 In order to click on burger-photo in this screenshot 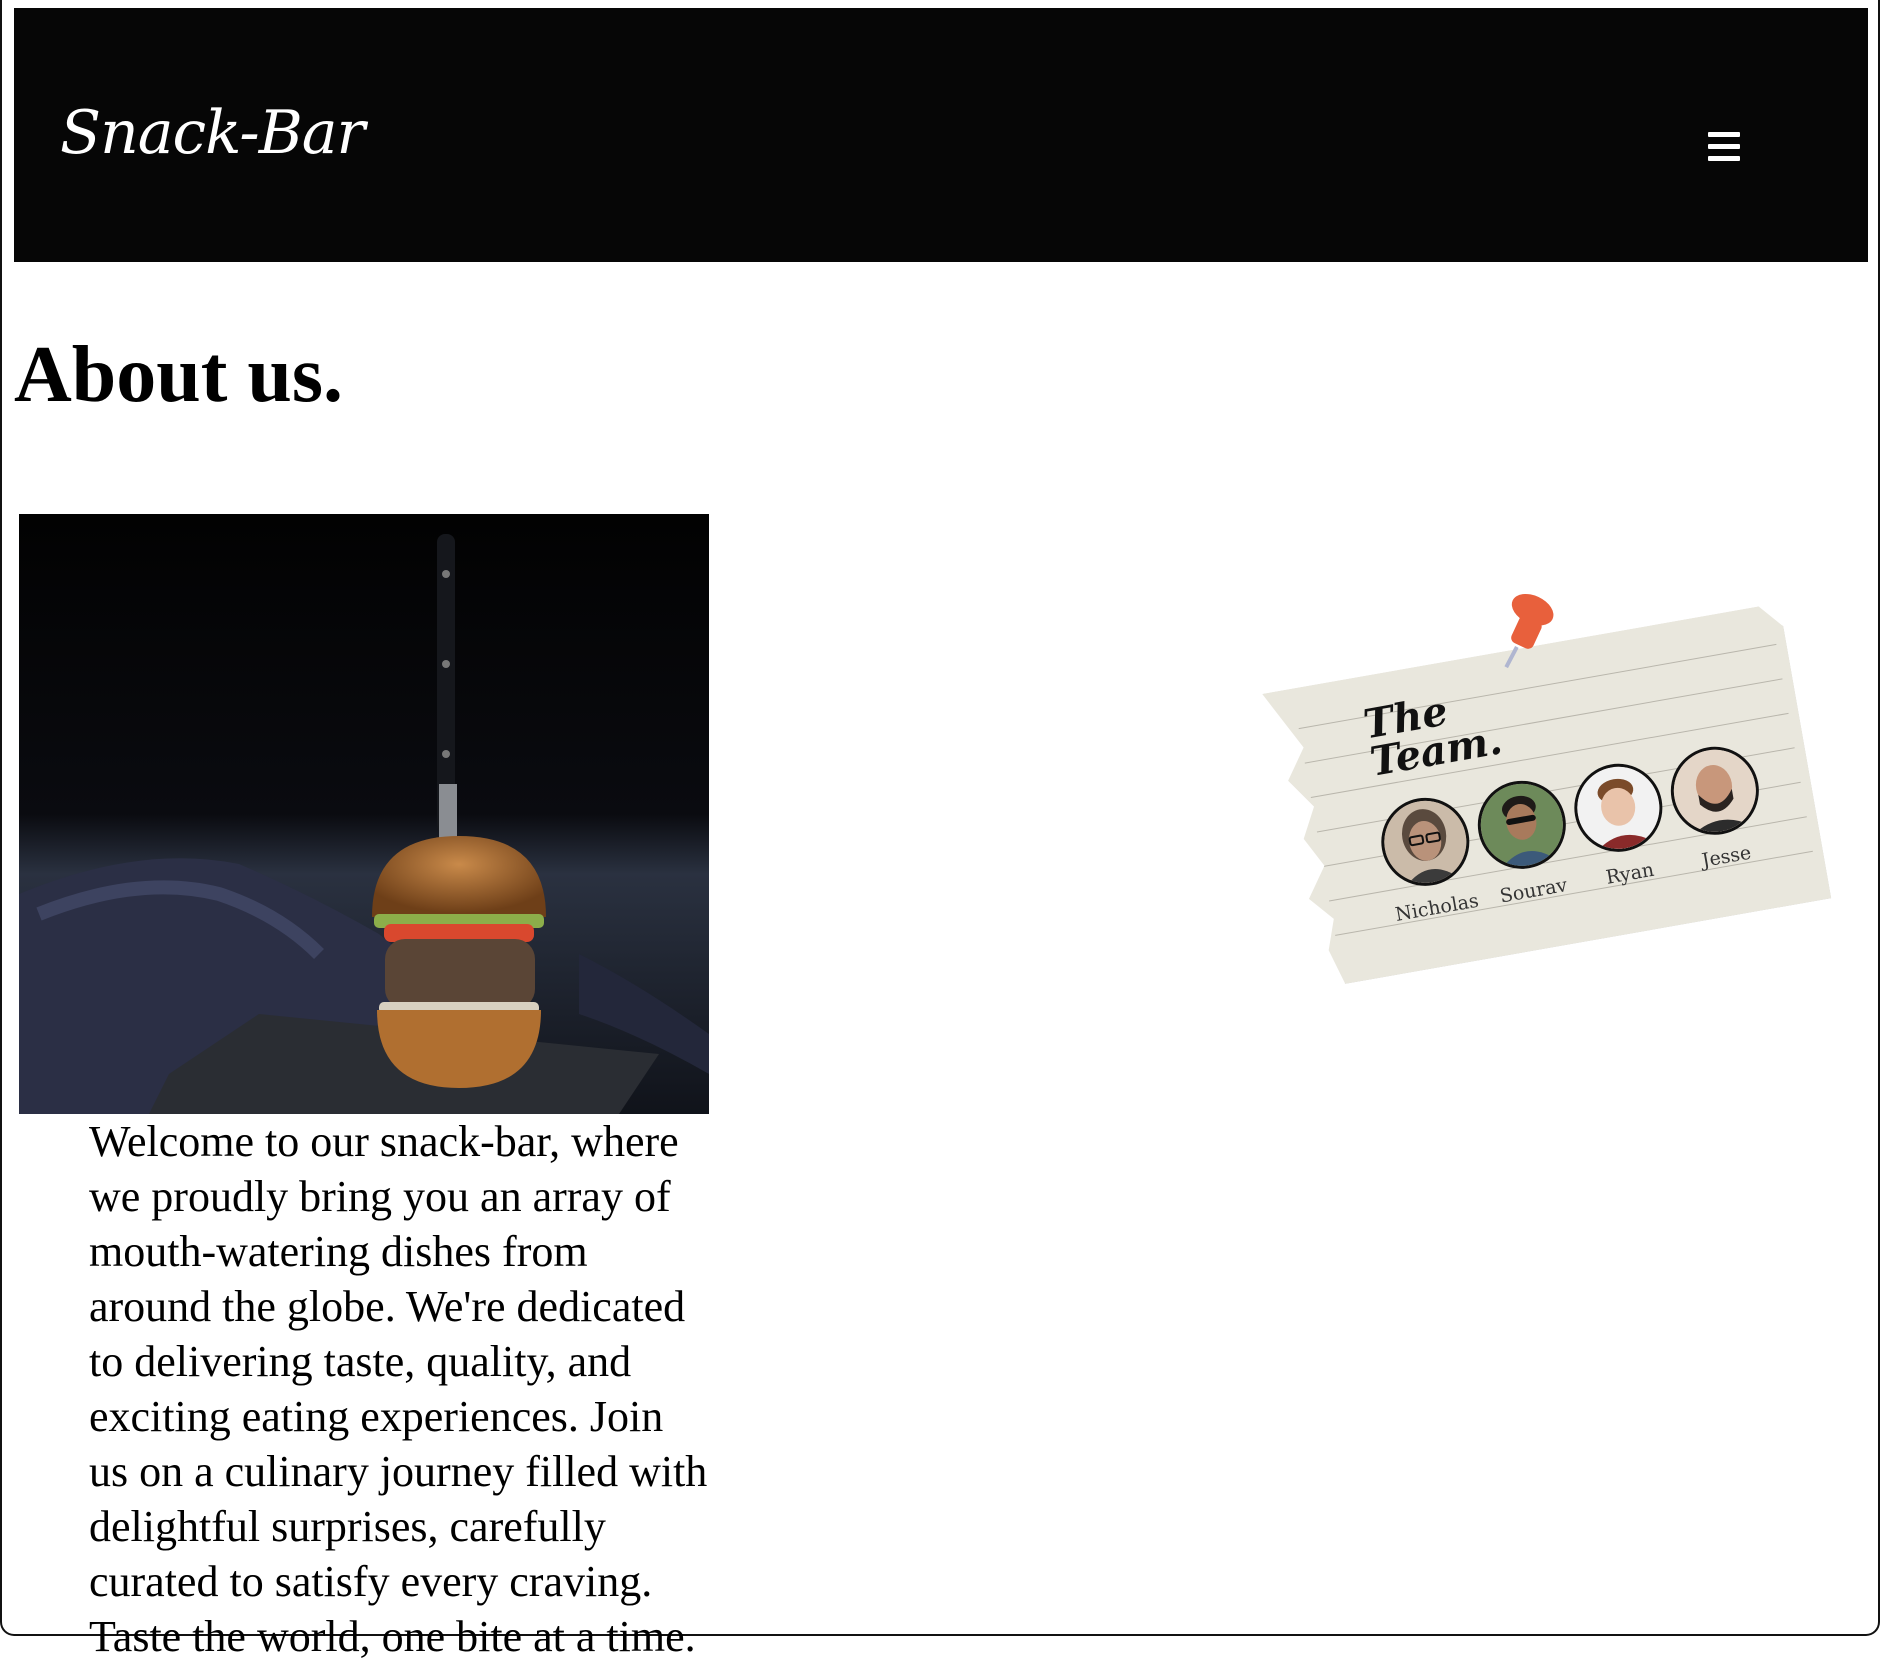, I will do `click(364, 814)`.